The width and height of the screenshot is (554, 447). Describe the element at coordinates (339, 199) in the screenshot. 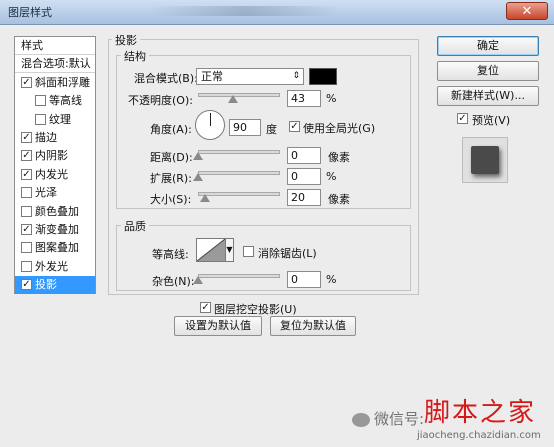

I see `size-unit: 像素` at that location.